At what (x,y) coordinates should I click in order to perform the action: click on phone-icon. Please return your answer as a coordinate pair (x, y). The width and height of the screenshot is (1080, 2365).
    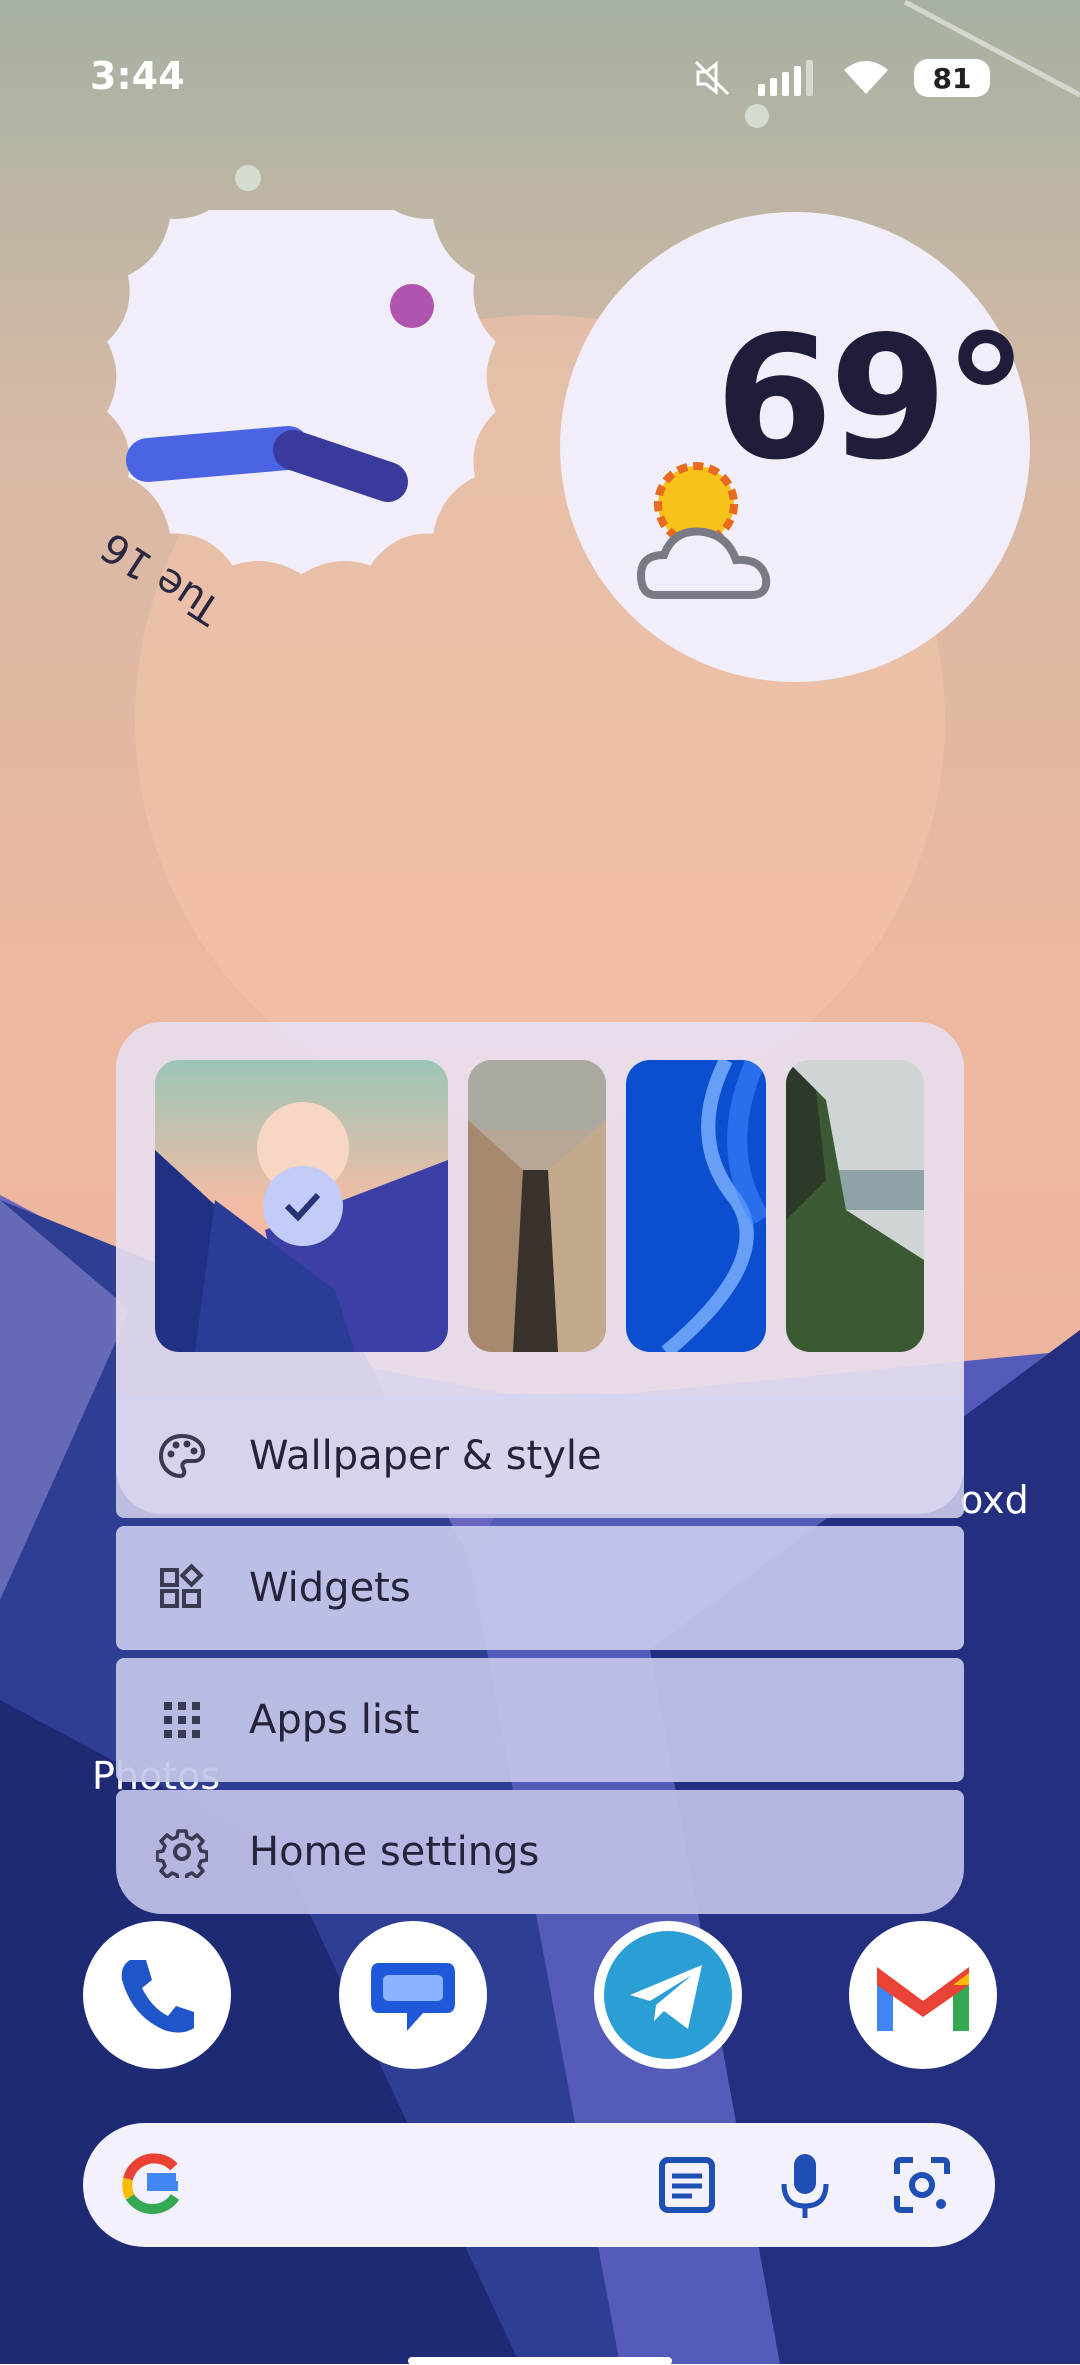
    Looking at the image, I should click on (157, 1996).